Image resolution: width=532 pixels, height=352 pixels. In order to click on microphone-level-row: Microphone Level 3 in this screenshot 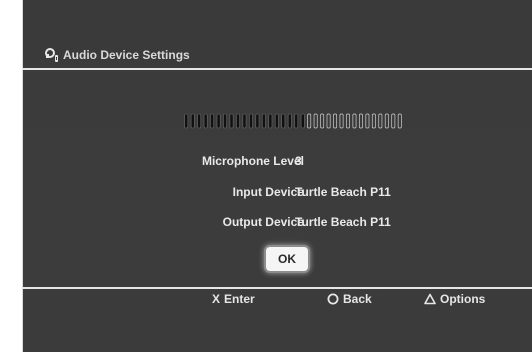, I will do `click(277, 163)`.